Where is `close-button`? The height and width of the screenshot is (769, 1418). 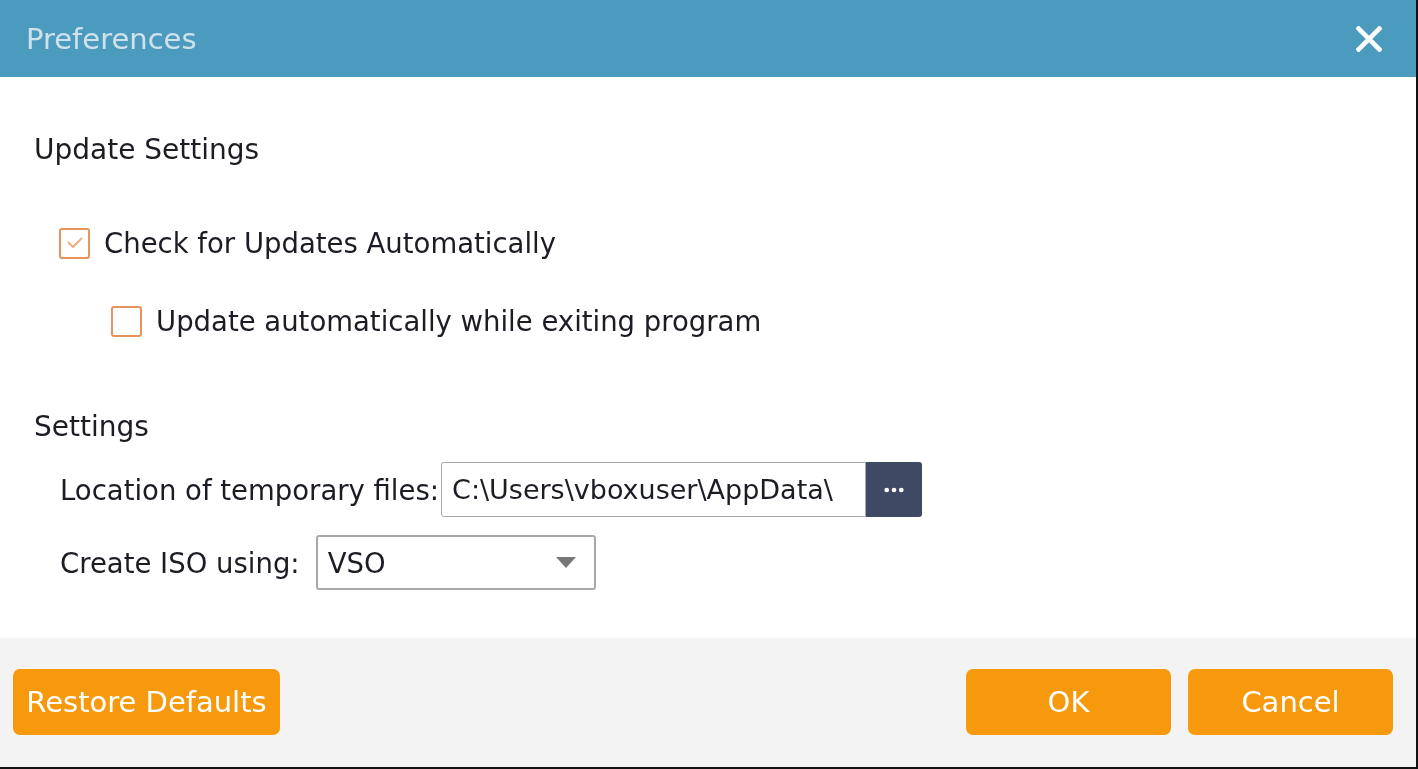
close-button is located at coordinates (1369, 38).